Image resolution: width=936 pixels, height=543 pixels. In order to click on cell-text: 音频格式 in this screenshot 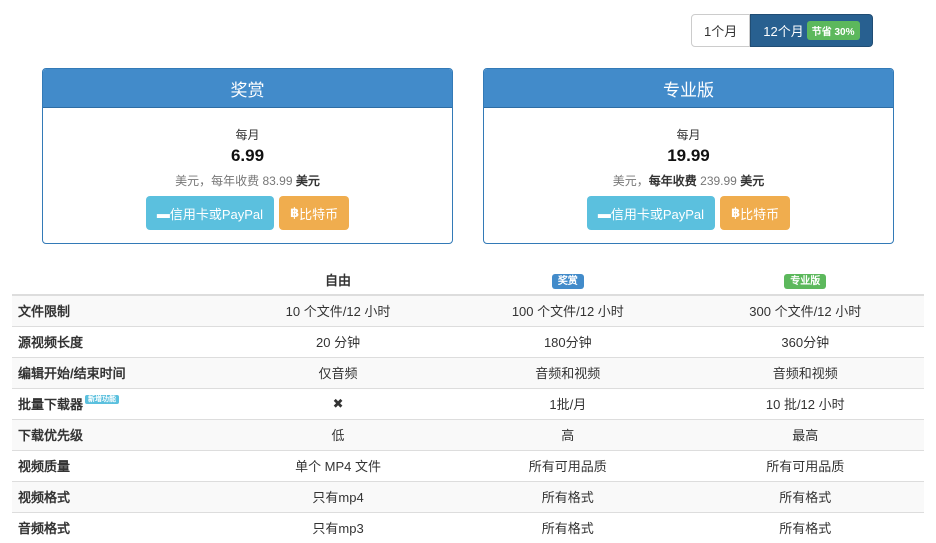, I will do `click(44, 529)`.